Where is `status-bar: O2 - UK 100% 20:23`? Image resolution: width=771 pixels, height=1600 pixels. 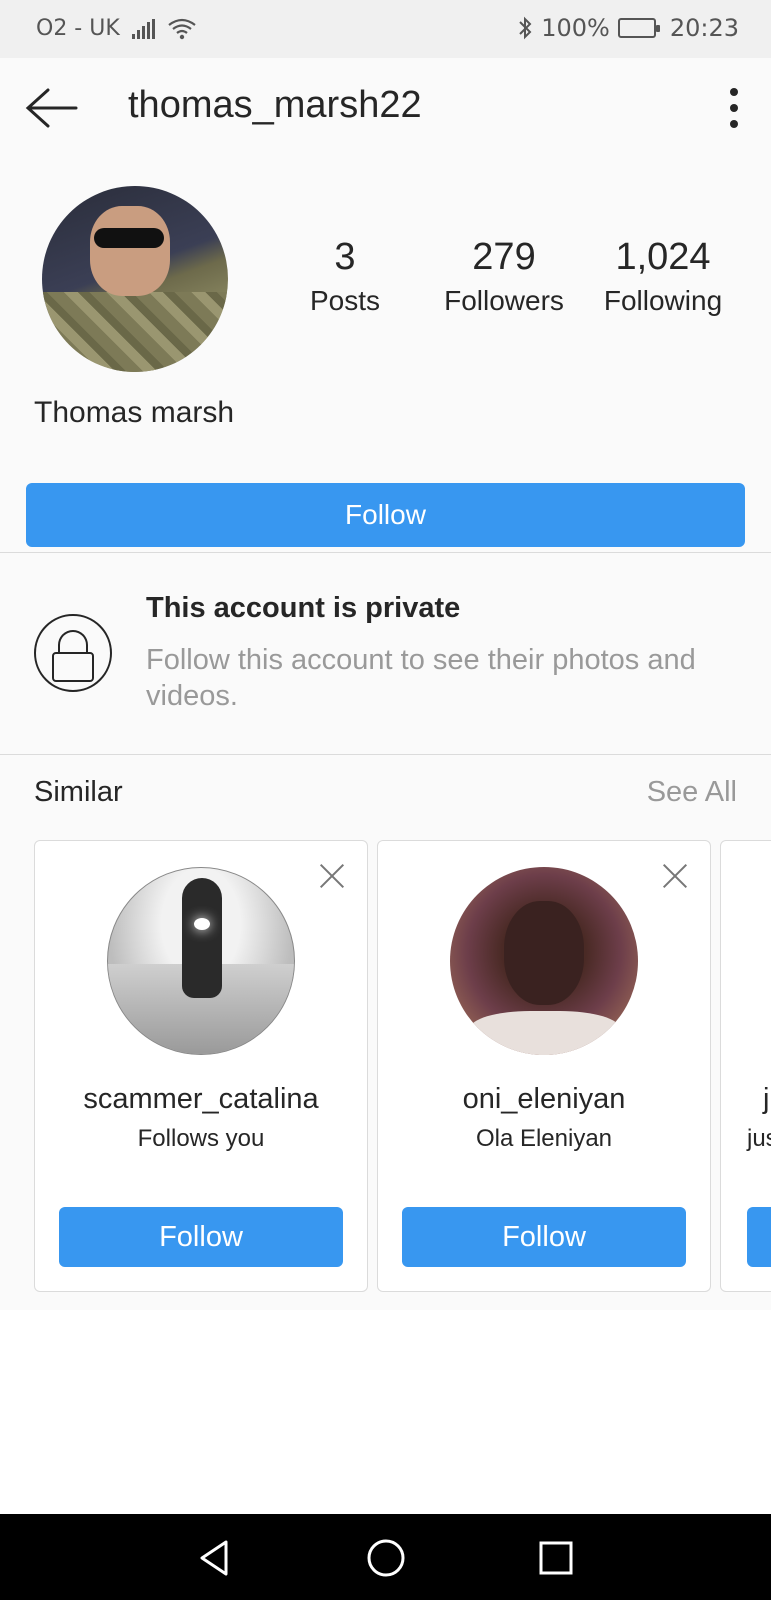
status-bar: O2 - UK 100% 20:23 is located at coordinates (385, 29).